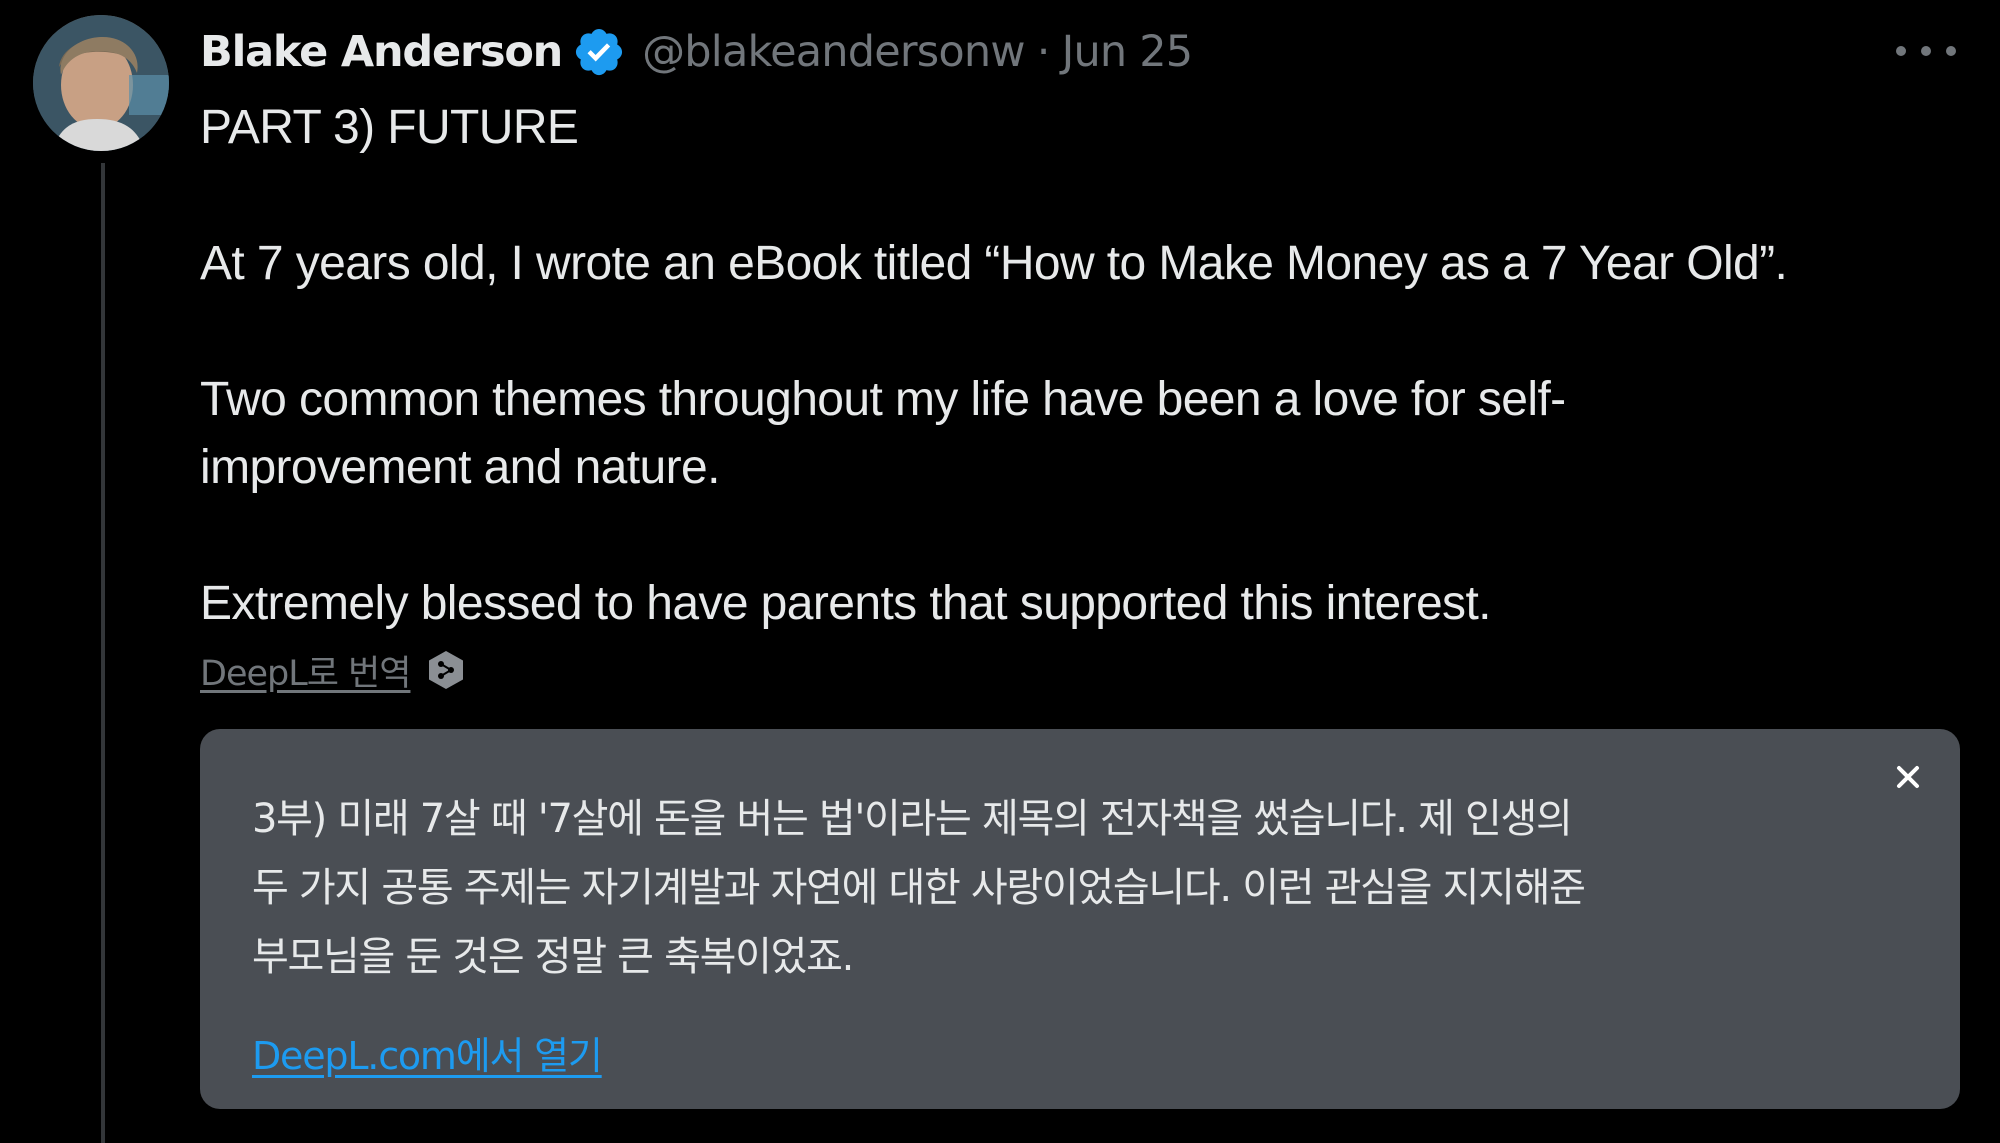 The width and height of the screenshot is (2000, 1143). What do you see at coordinates (599, 52) in the screenshot?
I see `verified-badge-icon` at bounding box center [599, 52].